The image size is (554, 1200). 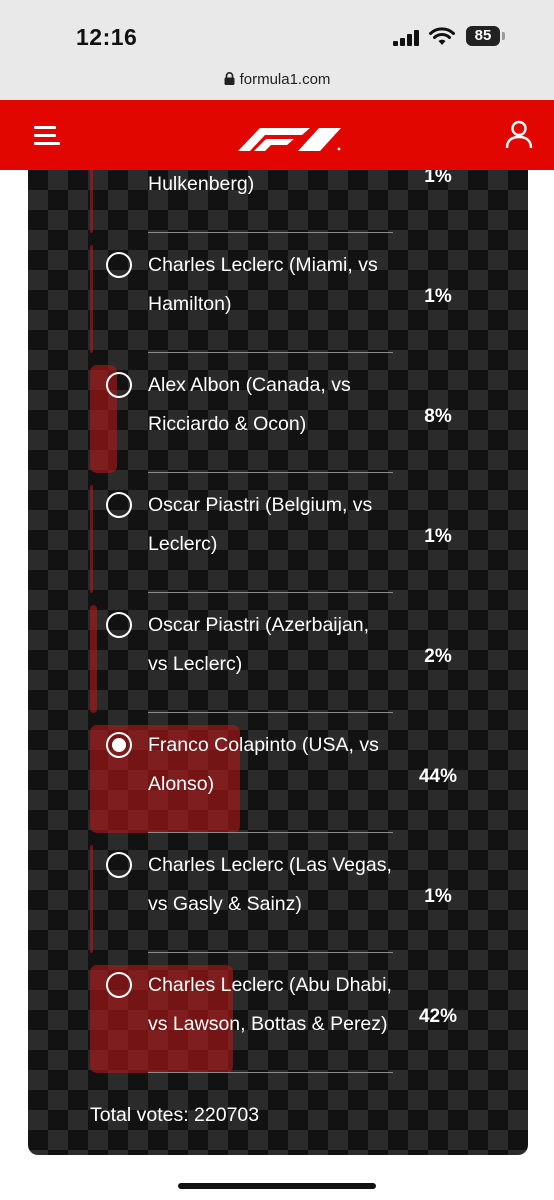 What do you see at coordinates (277, 1186) in the screenshot?
I see `home-indicator` at bounding box center [277, 1186].